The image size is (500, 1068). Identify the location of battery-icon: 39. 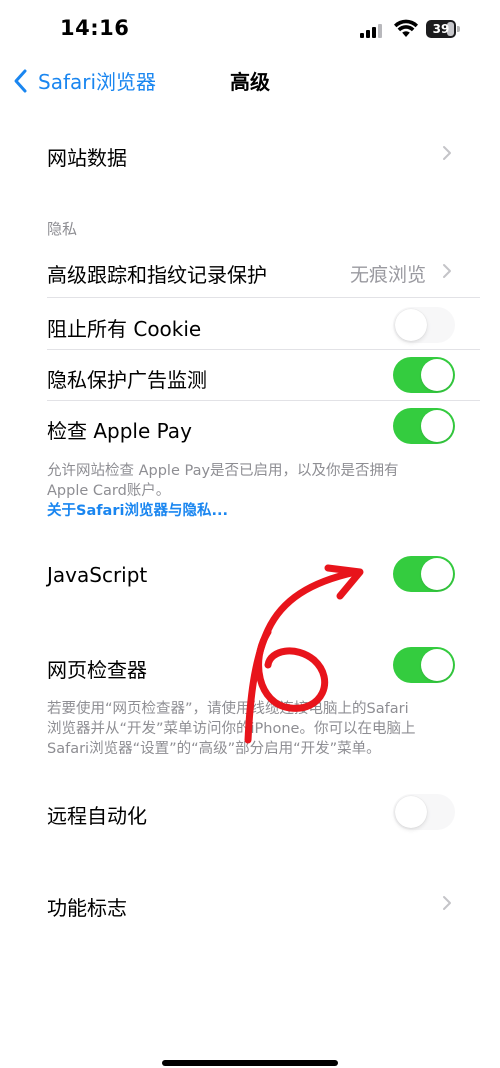
(444, 29).